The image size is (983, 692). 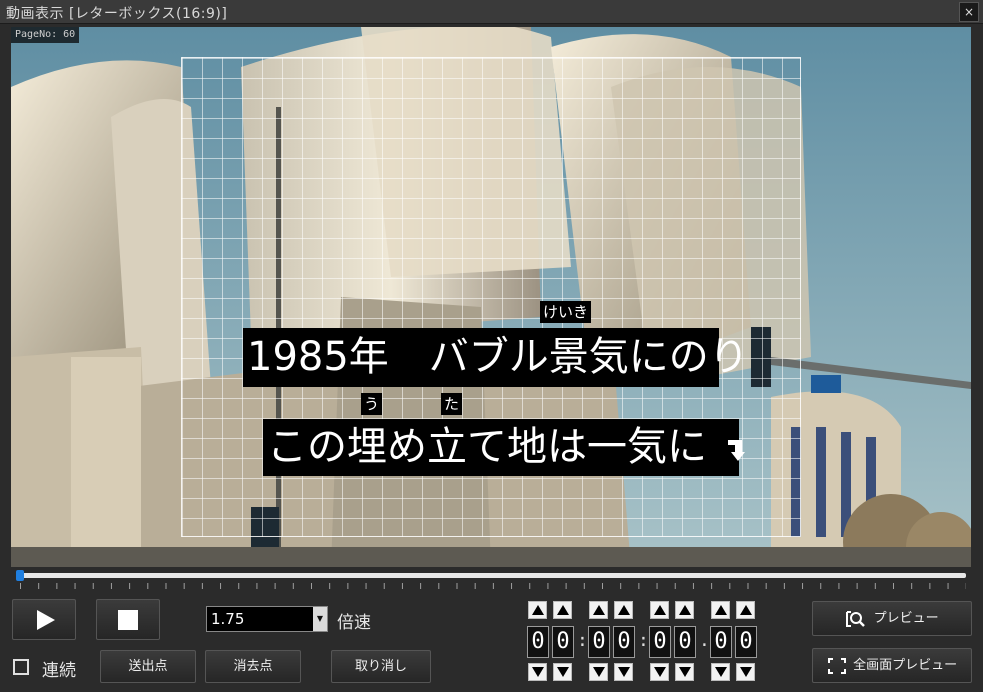 I want to click on preview-button: プレビュー, so click(x=892, y=618).